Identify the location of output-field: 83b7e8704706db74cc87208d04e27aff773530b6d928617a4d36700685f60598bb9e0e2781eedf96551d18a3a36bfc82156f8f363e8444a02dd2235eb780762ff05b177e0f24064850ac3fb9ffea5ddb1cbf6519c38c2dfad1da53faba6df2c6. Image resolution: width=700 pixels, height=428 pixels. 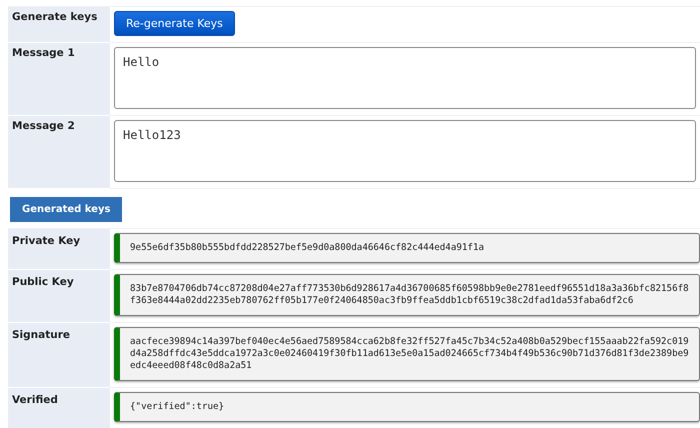
(407, 295).